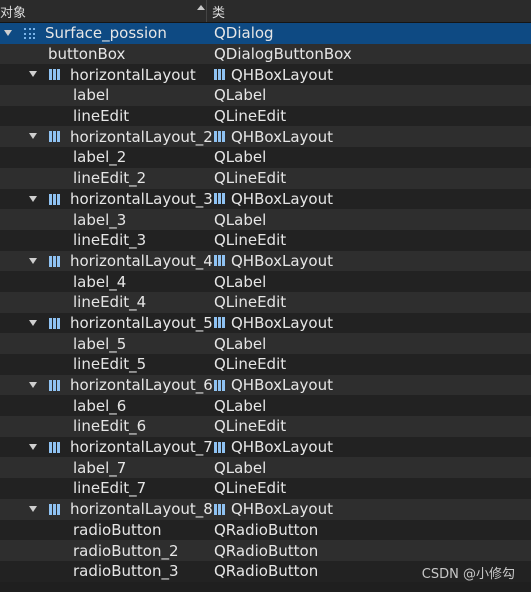 This screenshot has width=531, height=592. I want to click on object-cell: lineEdit_6, so click(104, 426).